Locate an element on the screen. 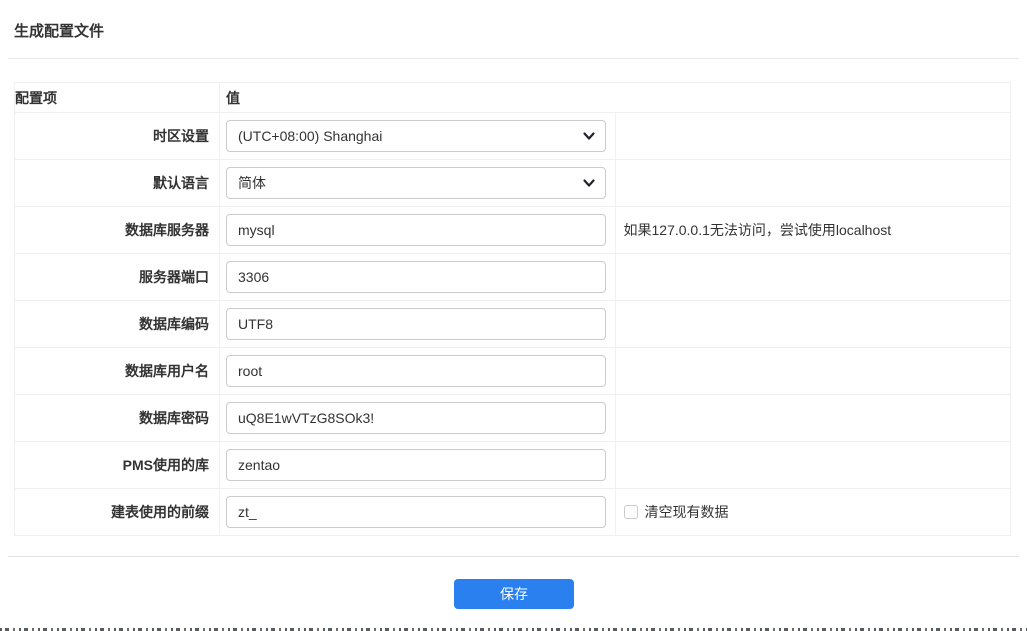  page-title: 生成配置文件 is located at coordinates (59, 31).